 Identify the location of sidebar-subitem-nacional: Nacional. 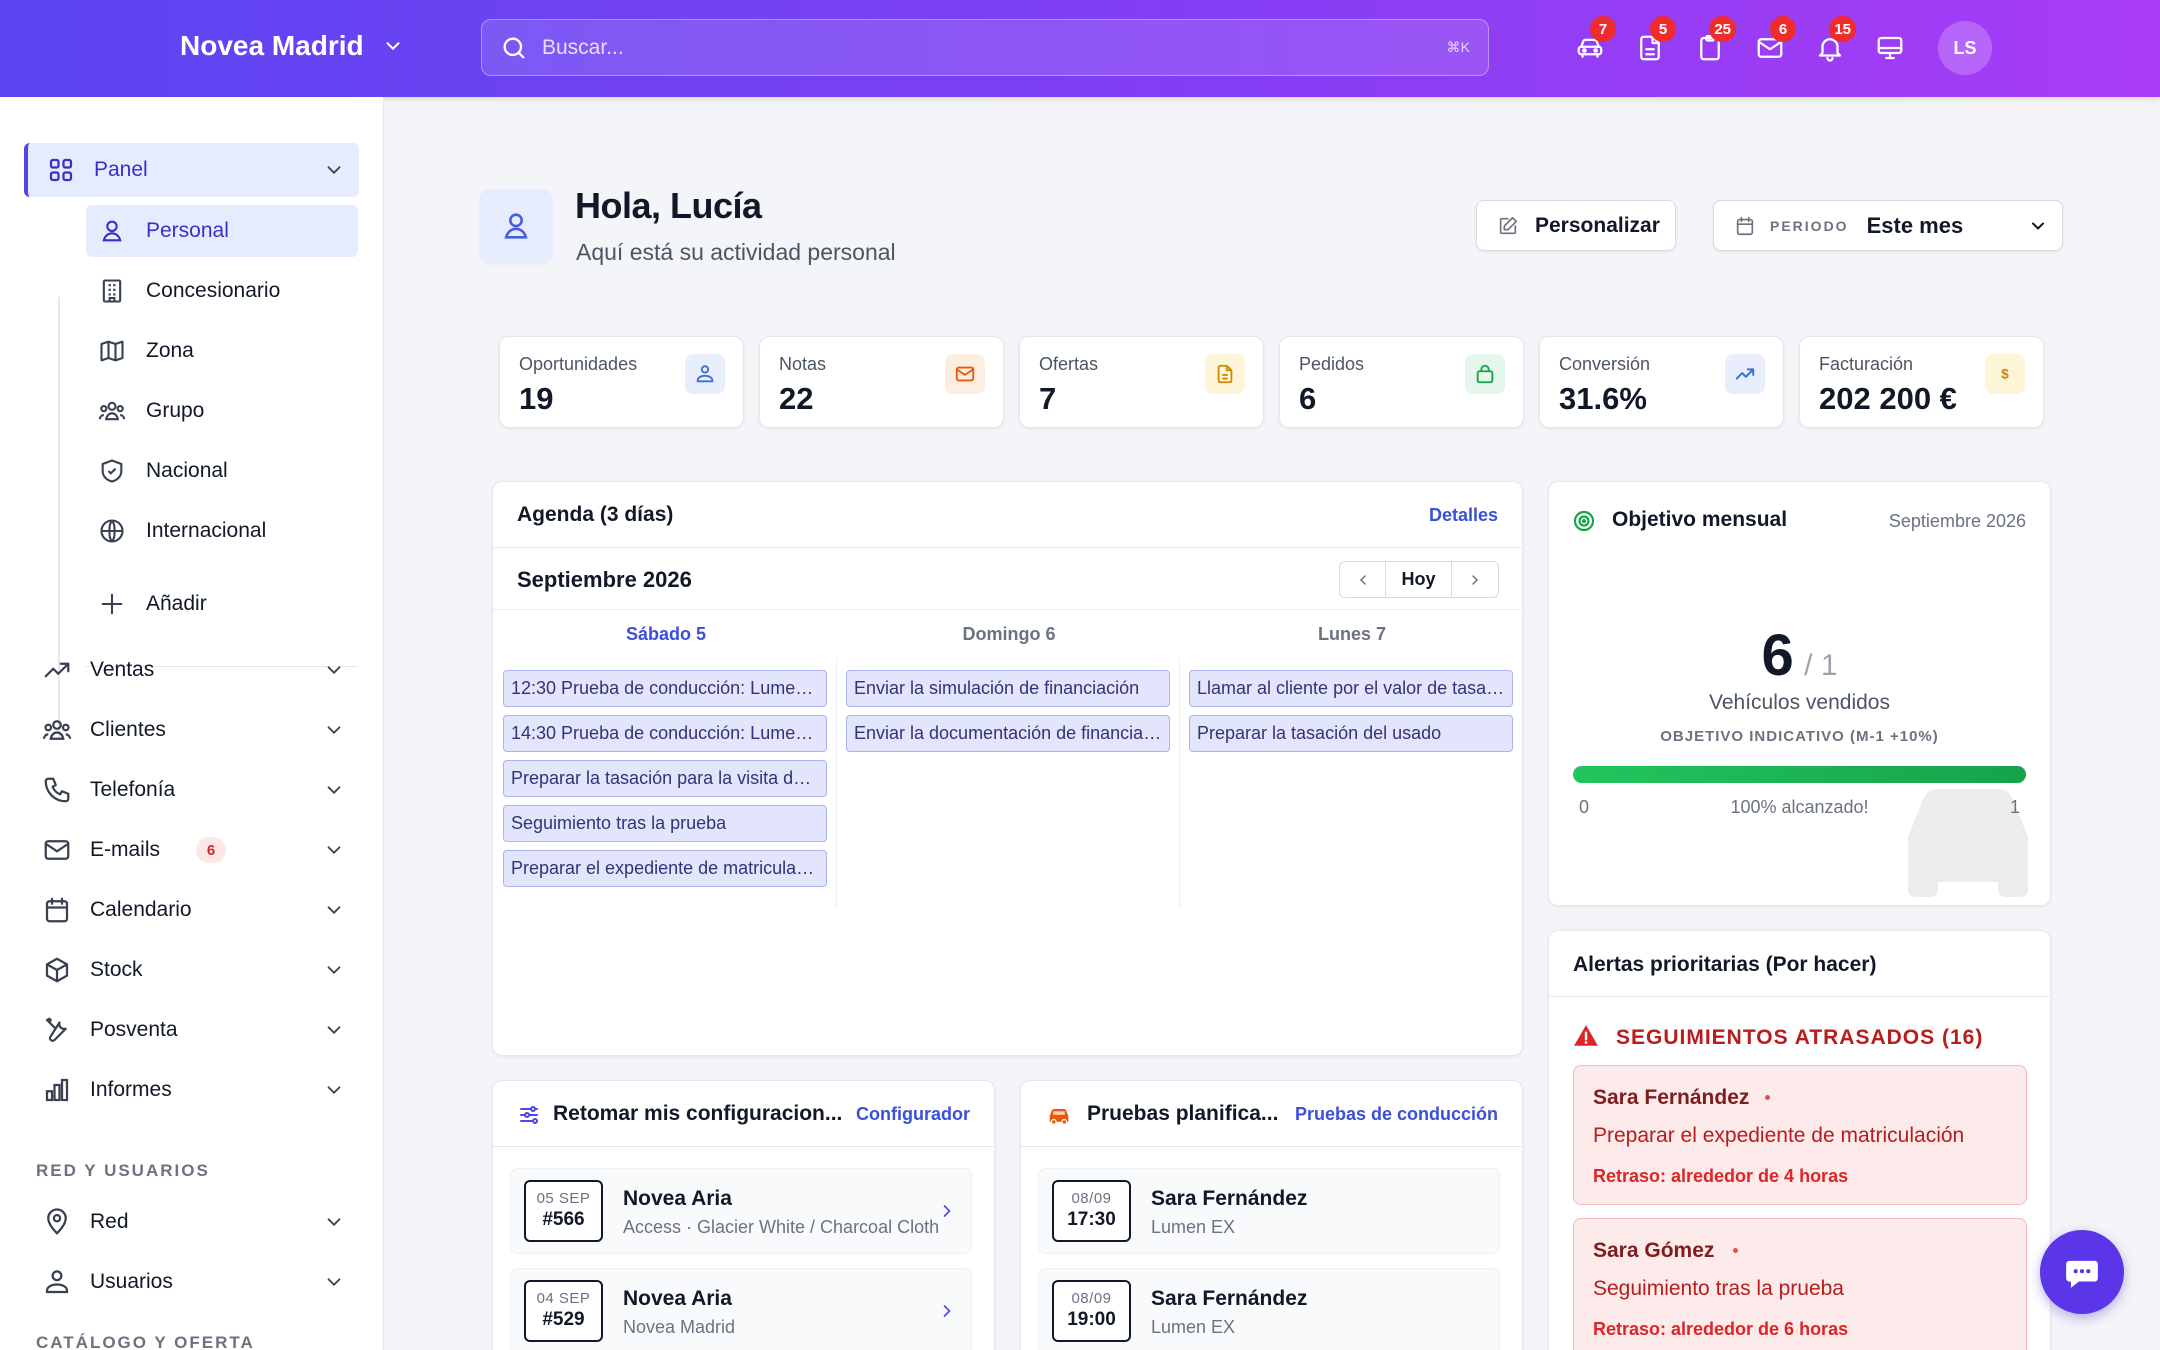
(222, 471).